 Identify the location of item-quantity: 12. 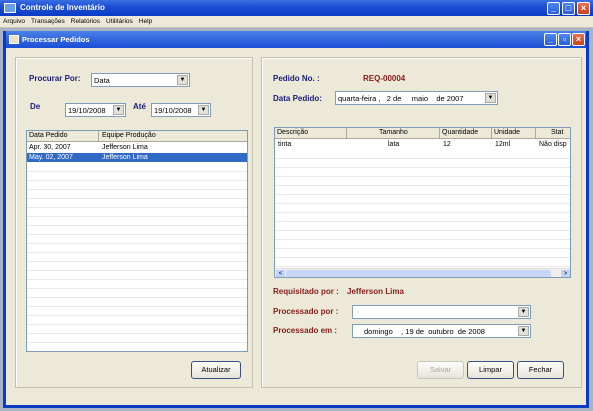
(447, 144).